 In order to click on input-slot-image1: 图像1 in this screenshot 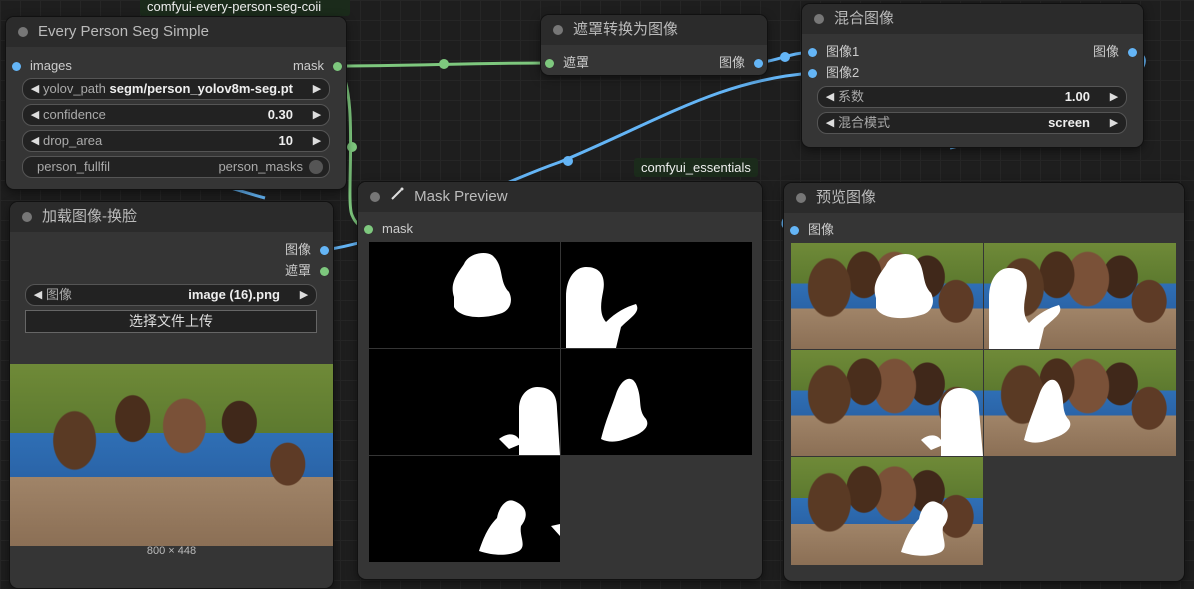, I will do `click(833, 52)`.